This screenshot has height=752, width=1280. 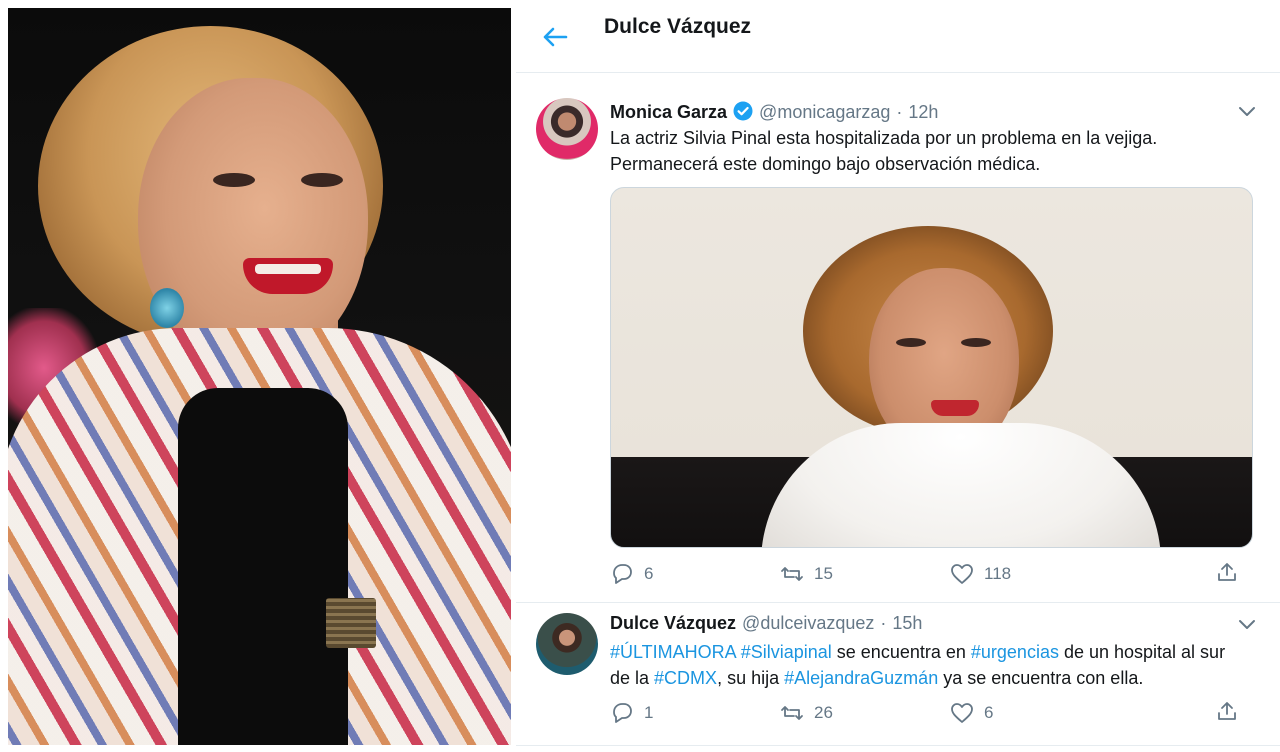 I want to click on hashtag-link: #Silviapinal, so click(x=786, y=652).